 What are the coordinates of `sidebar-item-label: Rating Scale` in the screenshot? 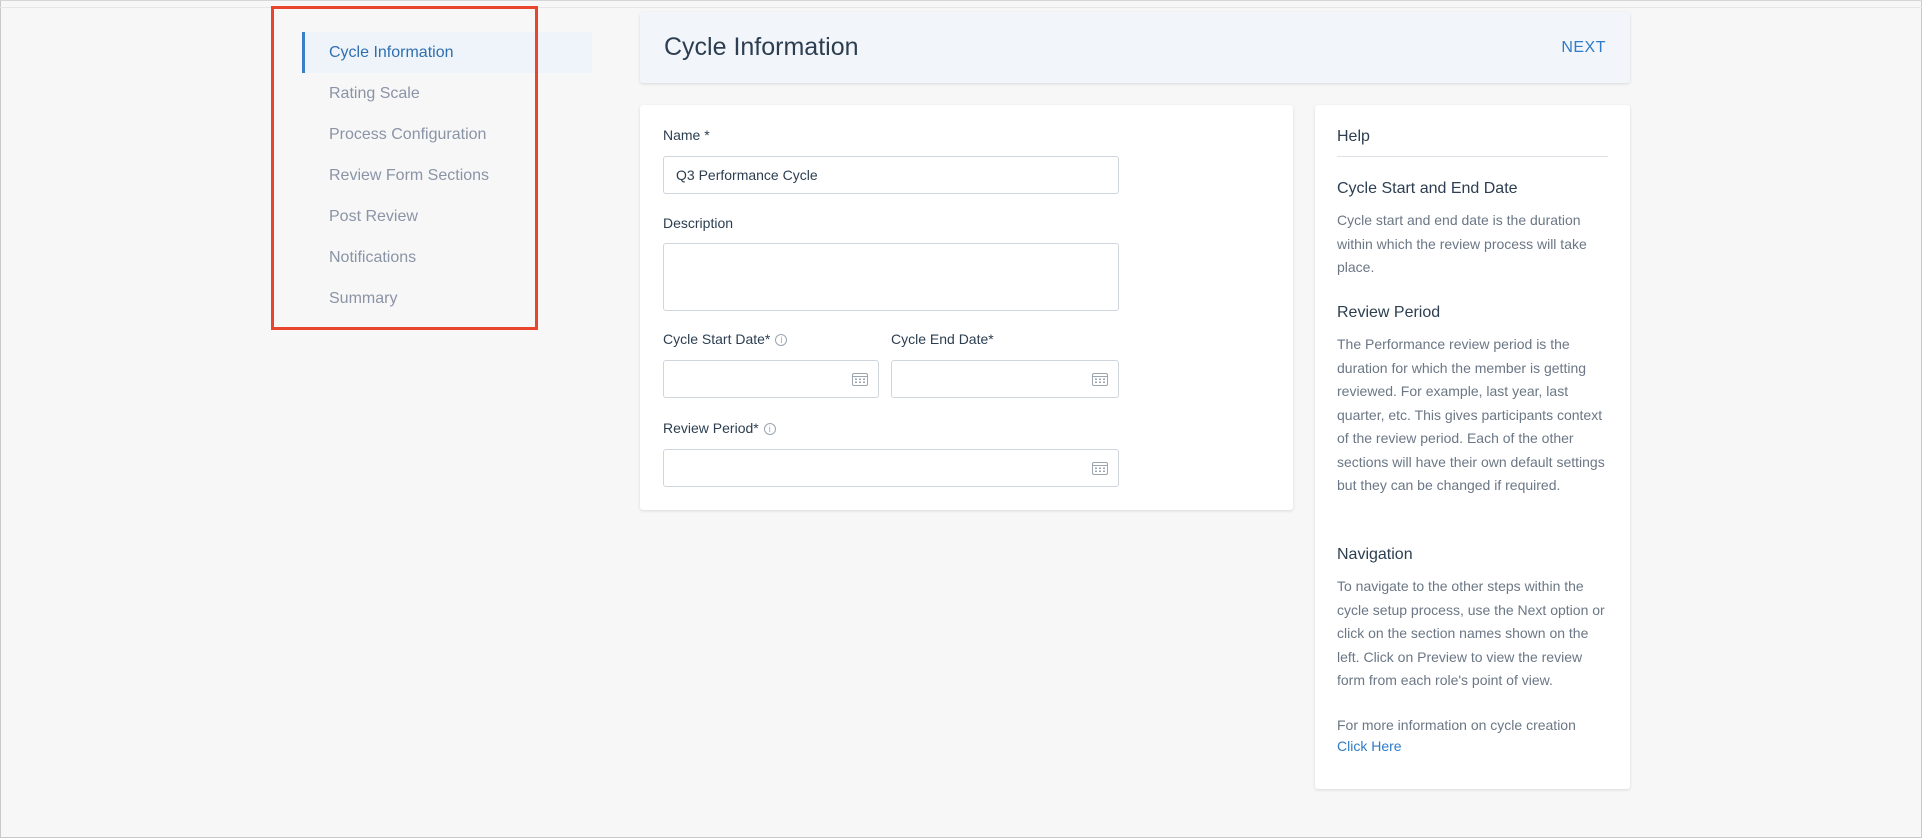 It's located at (374, 93).